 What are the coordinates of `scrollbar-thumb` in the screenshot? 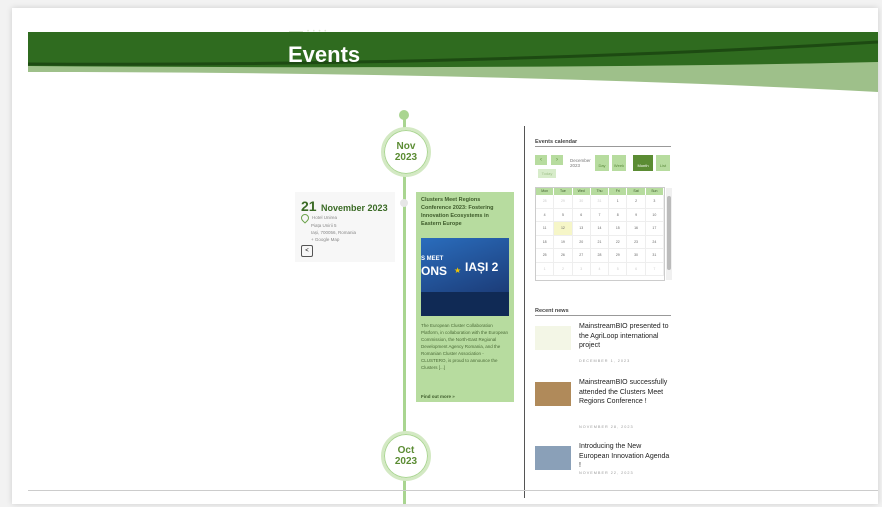 It's located at (669, 233).